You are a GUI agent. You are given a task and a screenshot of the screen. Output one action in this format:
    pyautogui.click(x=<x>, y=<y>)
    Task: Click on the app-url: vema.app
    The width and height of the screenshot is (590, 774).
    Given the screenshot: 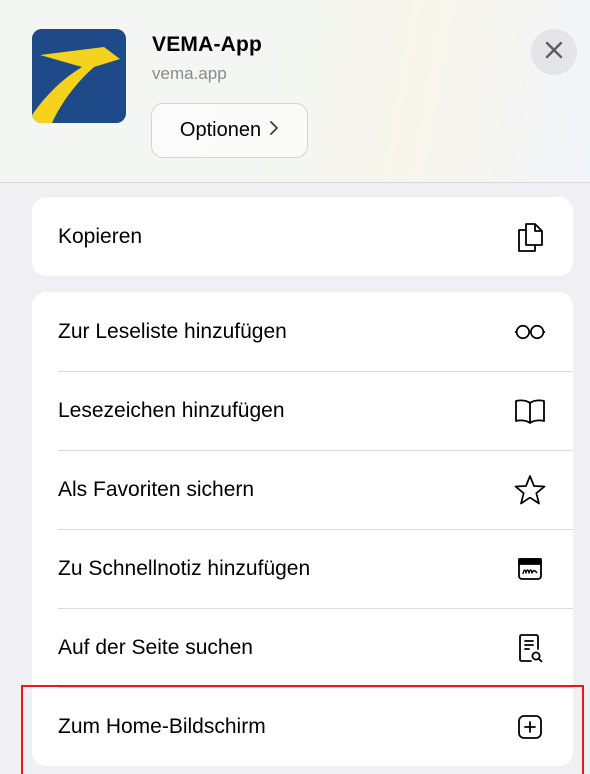 What is the action you would take?
    pyautogui.click(x=189, y=73)
    